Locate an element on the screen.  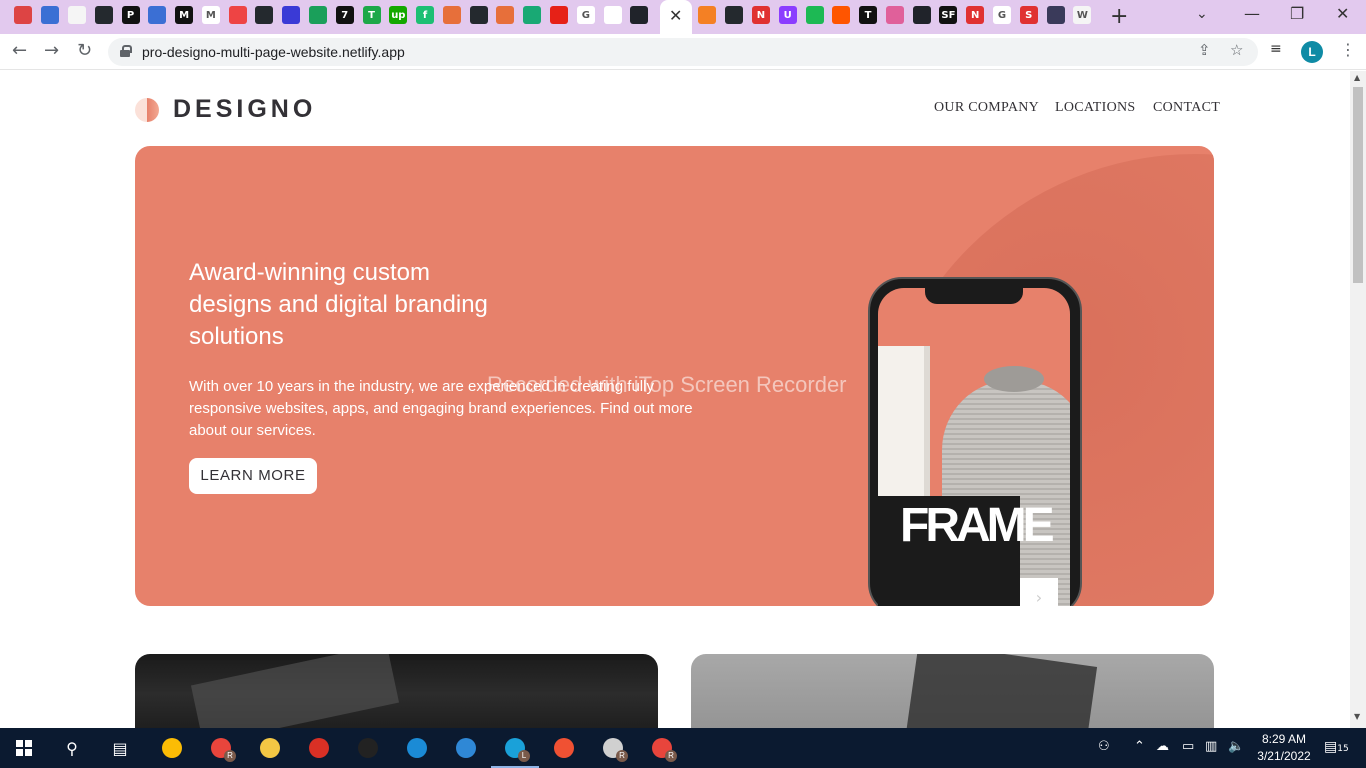
chrome-profile-icon: L is located at coordinates (516, 749).